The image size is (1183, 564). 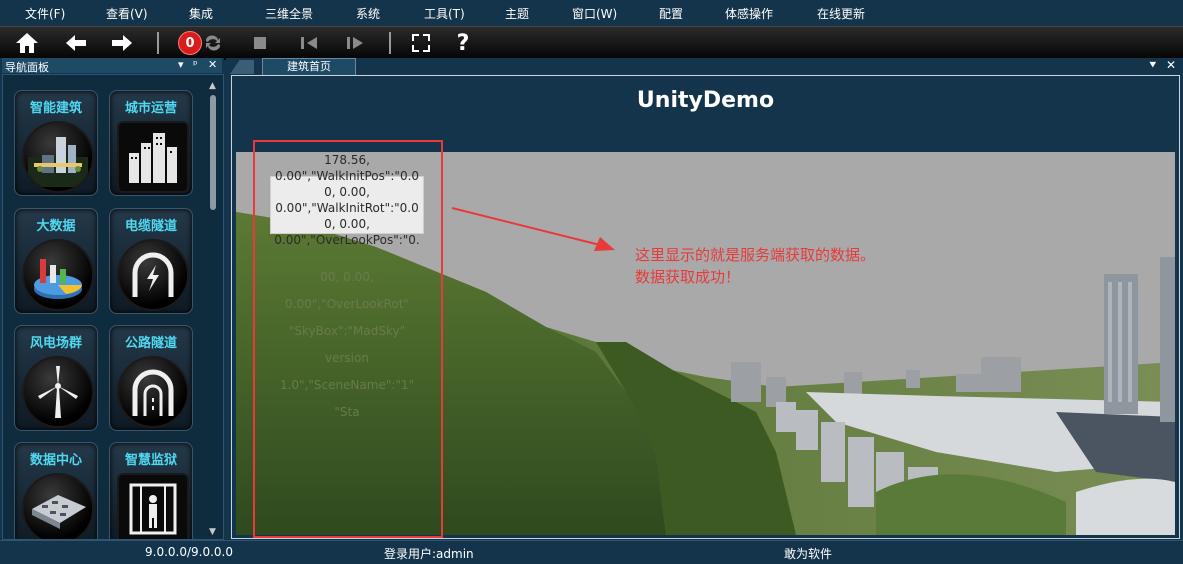 I want to click on stop-icon, so click(x=260, y=43).